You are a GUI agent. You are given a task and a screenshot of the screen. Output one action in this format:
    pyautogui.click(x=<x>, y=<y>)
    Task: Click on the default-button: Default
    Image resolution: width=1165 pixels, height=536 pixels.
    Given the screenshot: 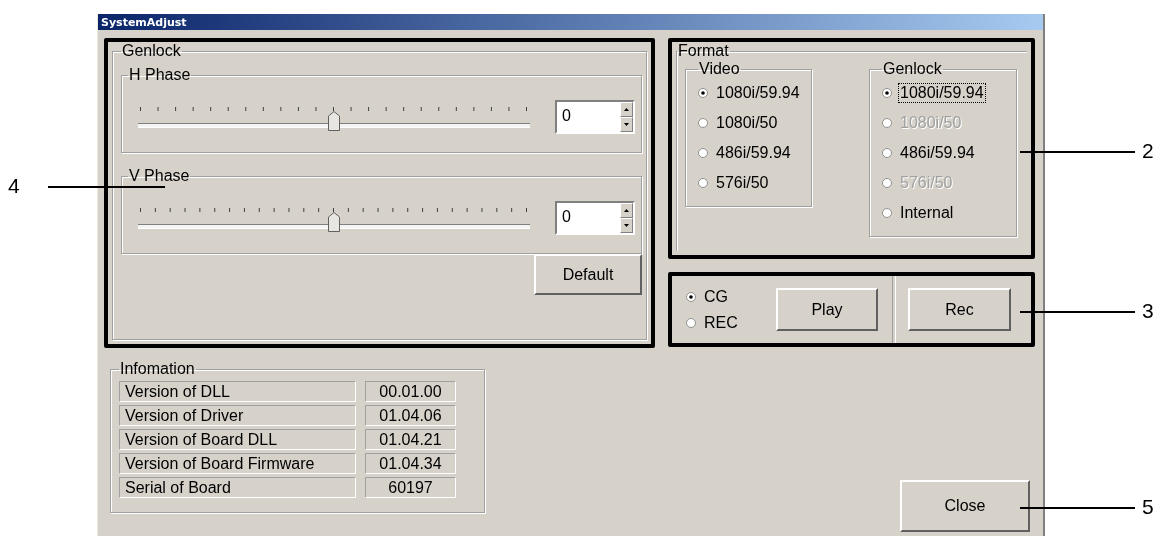 What is the action you would take?
    pyautogui.click(x=588, y=274)
    